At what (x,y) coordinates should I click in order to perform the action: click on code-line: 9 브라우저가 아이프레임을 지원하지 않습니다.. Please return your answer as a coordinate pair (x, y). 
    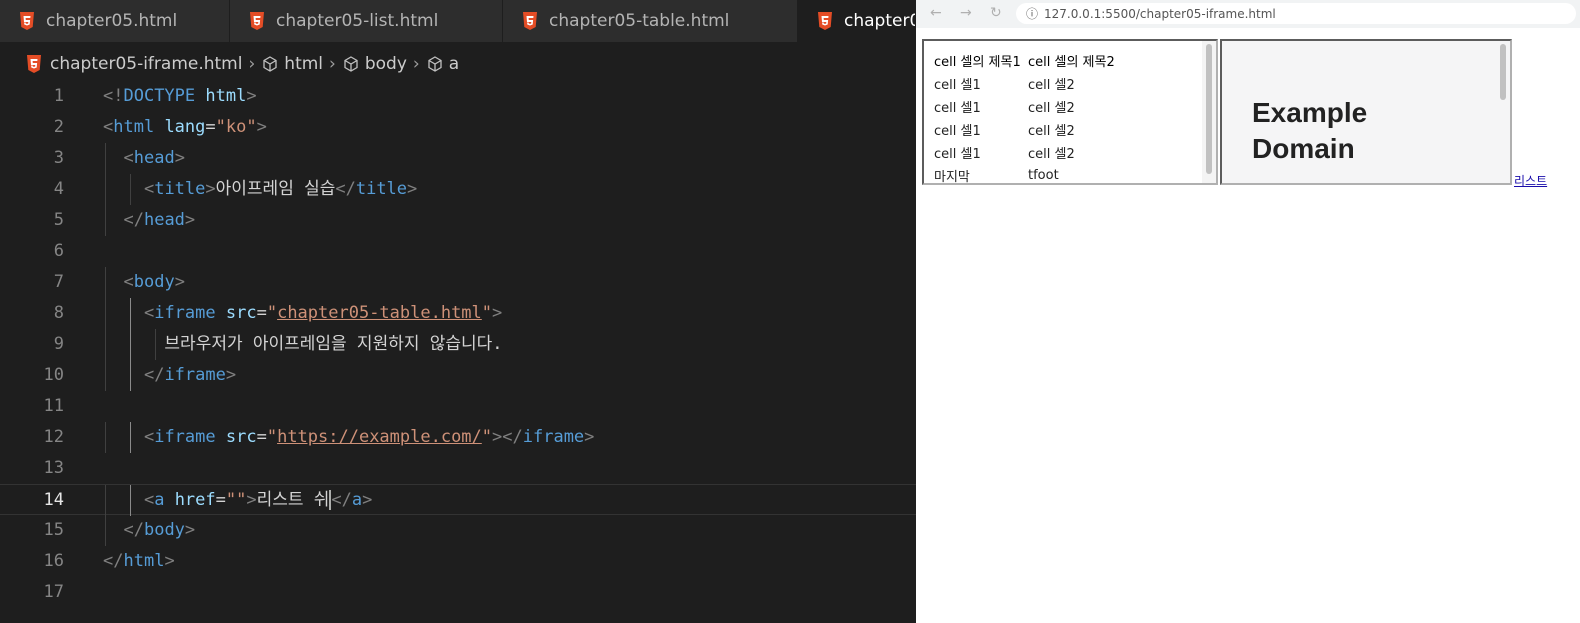
    Looking at the image, I should click on (458, 344).